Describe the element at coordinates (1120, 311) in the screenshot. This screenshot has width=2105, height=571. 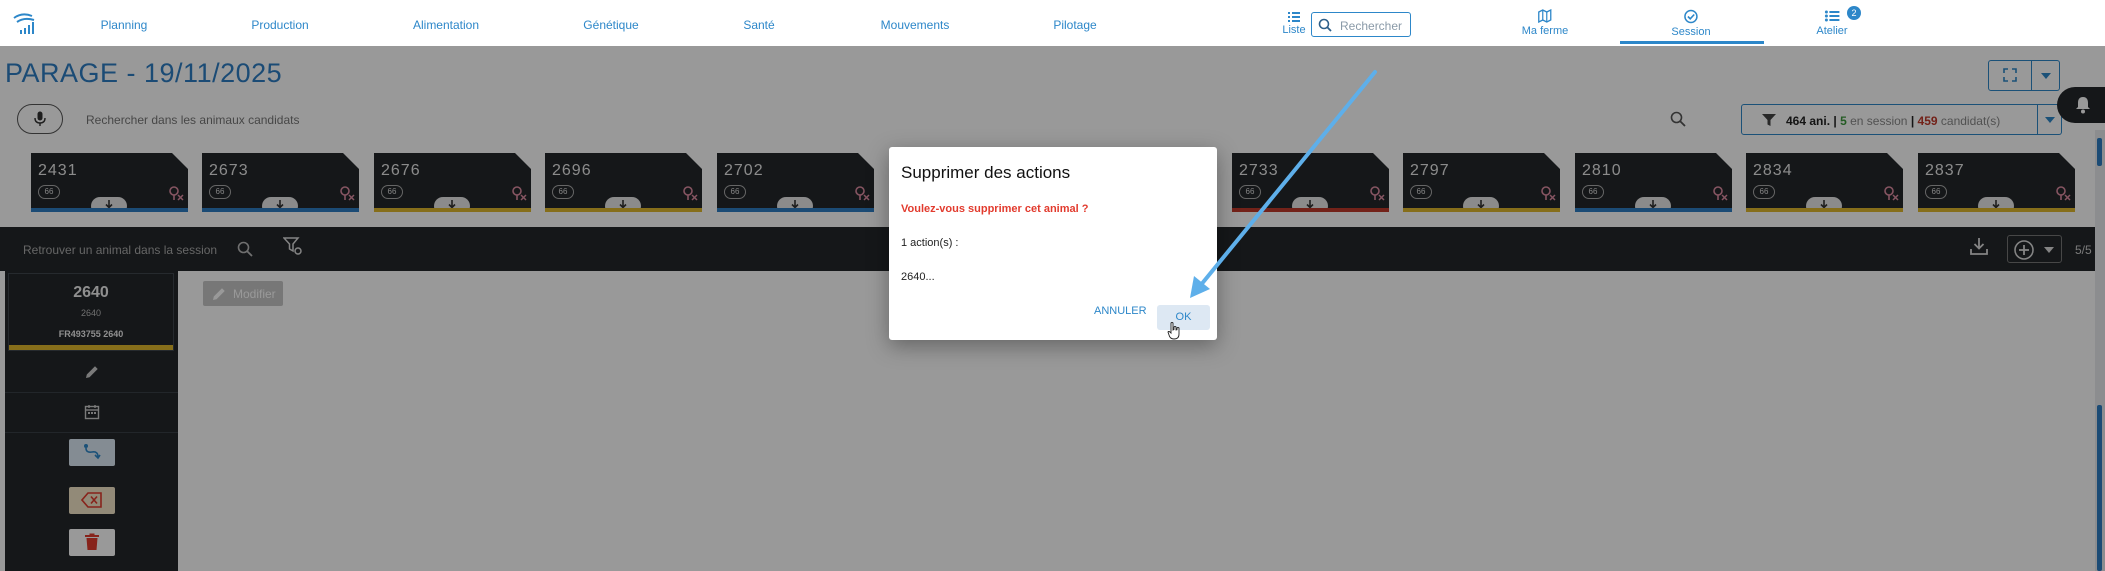
I see `dialog-cancel-button: ANNULER` at that location.